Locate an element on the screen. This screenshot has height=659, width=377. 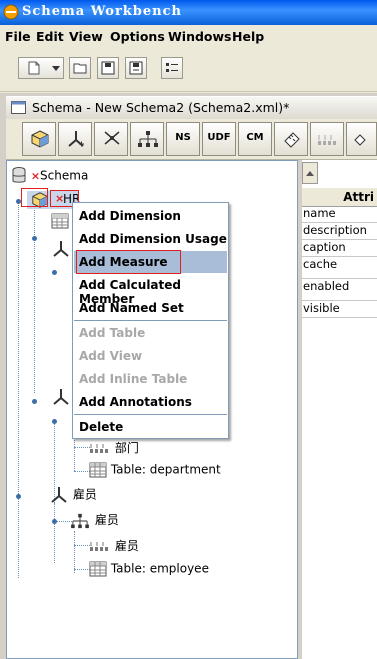
add-dimension-usage-button is located at coordinates (111, 139).